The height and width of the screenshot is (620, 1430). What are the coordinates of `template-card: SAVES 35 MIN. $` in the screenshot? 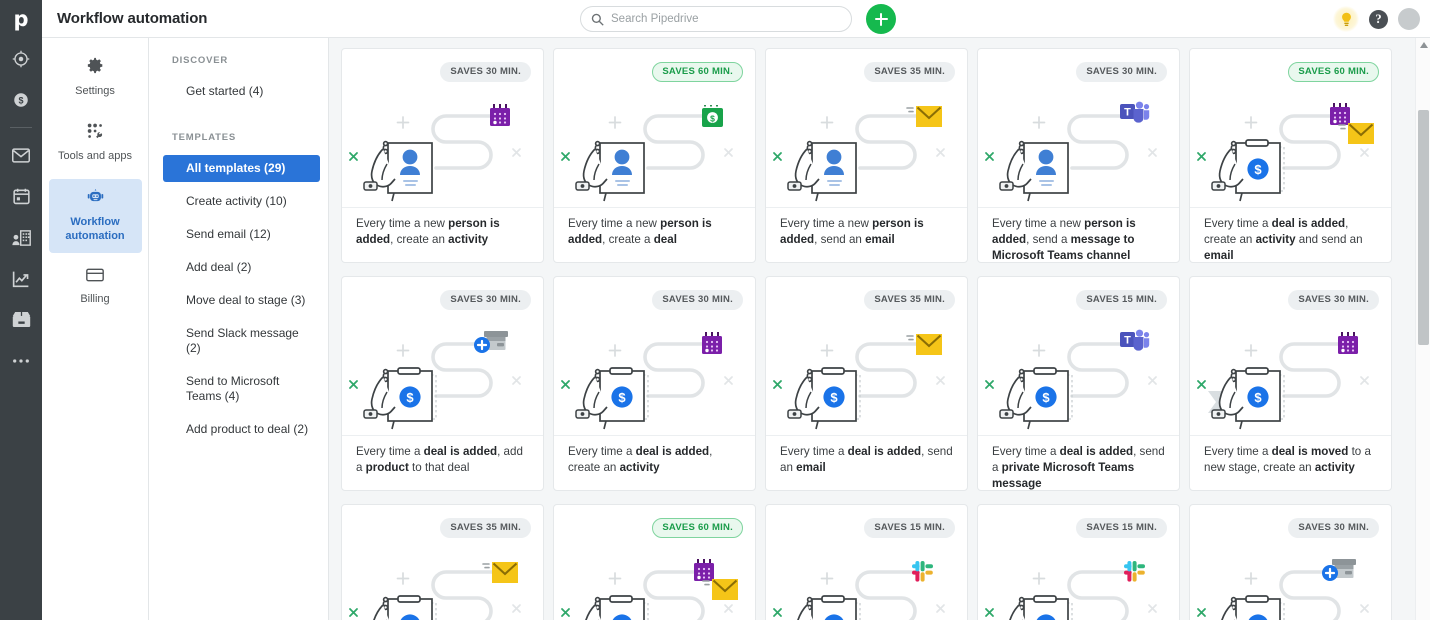 It's located at (442, 562).